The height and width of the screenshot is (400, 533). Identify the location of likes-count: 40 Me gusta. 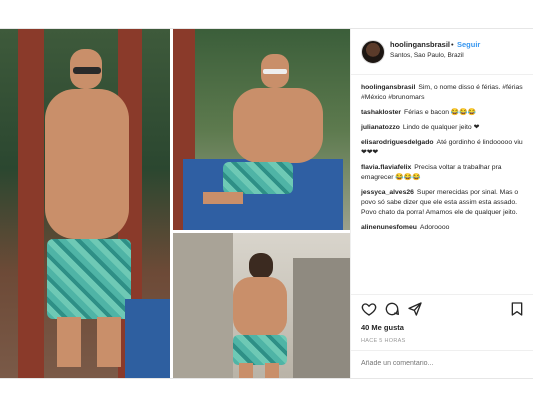
(382, 327).